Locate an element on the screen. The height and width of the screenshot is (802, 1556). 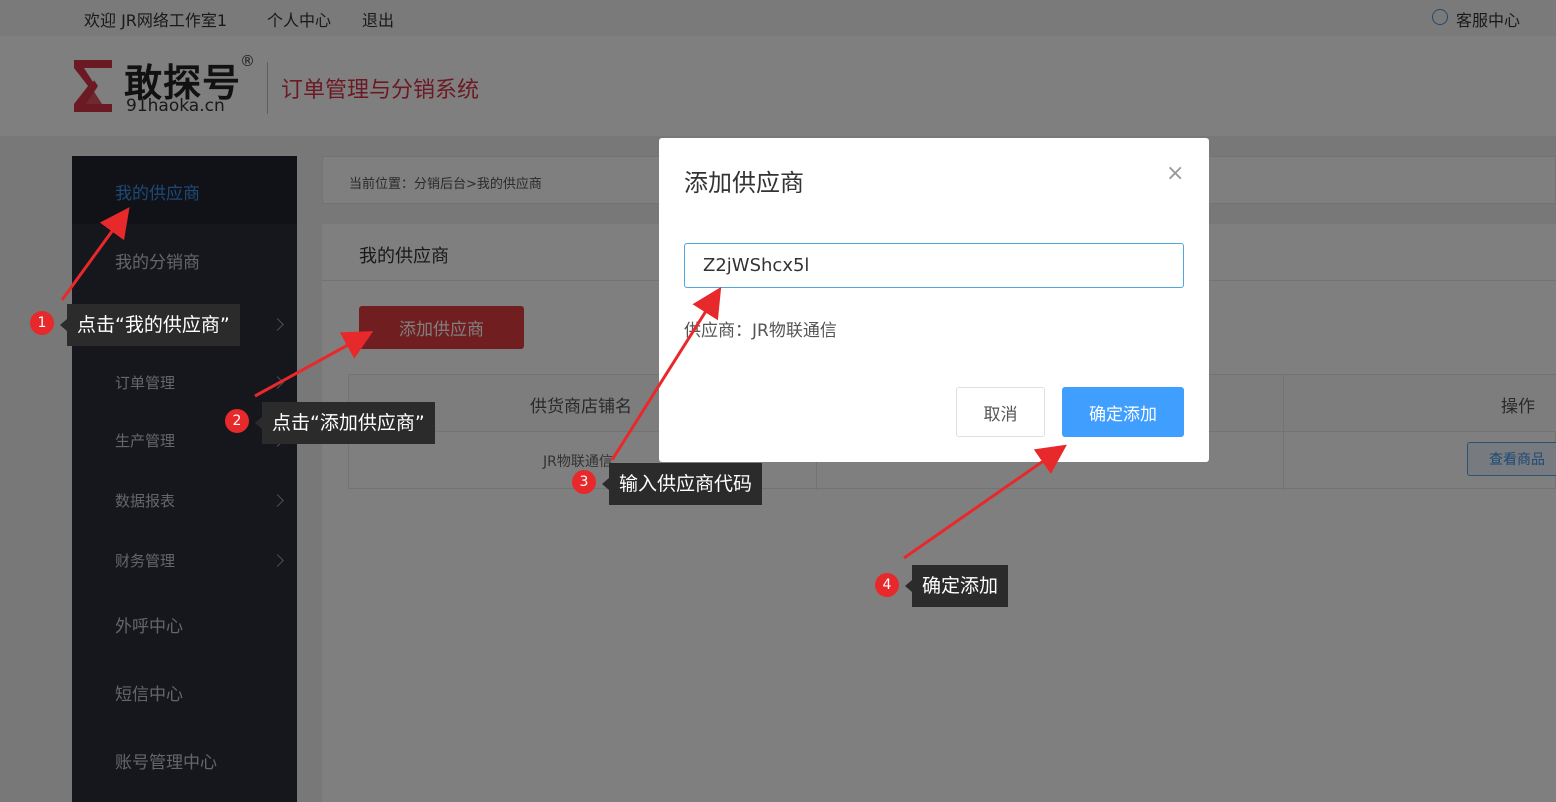
annotation-callout: 确定添加 is located at coordinates (956, 586).